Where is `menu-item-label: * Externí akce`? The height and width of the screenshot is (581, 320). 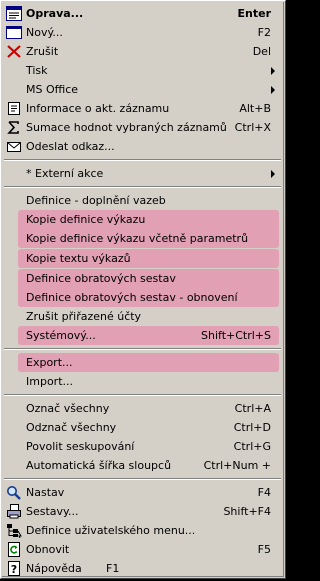 menu-item-label: * Externí akce is located at coordinates (65, 173).